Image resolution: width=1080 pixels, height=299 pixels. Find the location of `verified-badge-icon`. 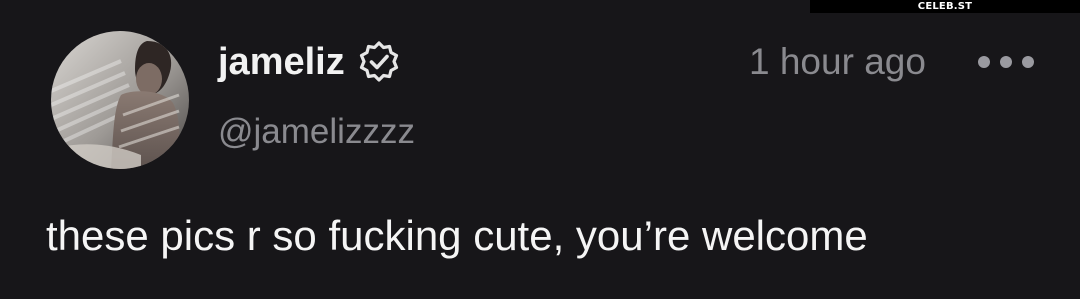

verified-badge-icon is located at coordinates (379, 62).